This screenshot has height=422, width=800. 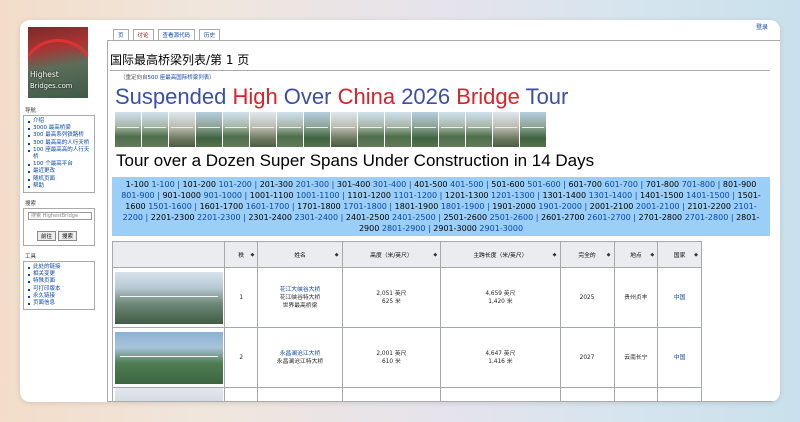 I want to click on bridge-image-cell, so click(x=168, y=297).